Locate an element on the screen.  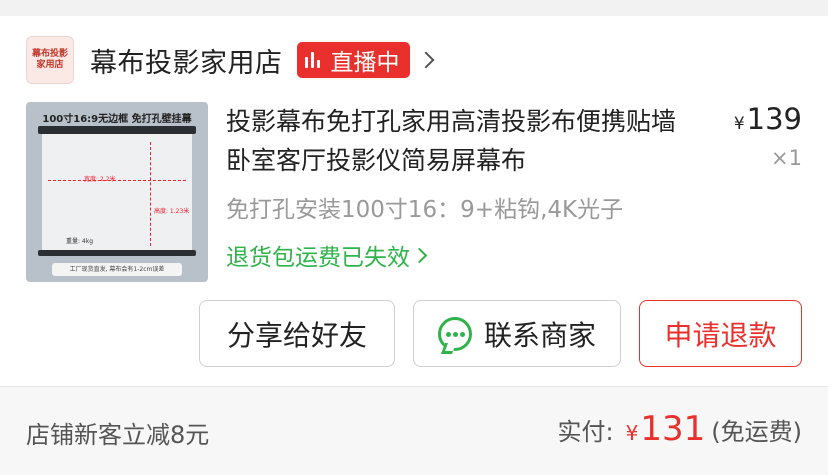
shop-name: 幕布投影家用店 is located at coordinates (186, 60).